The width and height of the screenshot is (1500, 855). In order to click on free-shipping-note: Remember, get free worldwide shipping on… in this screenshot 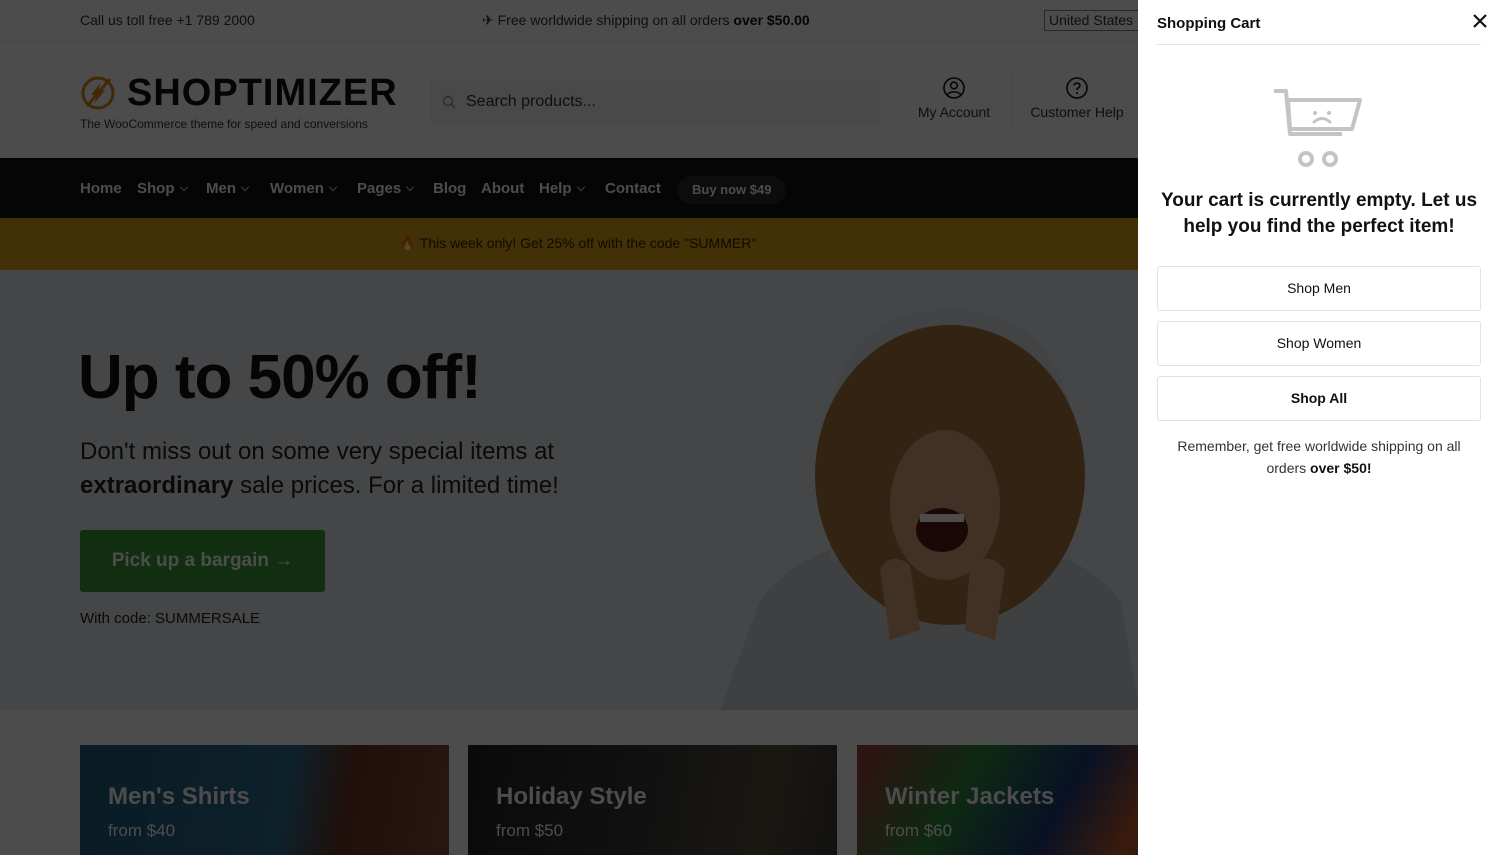, I will do `click(1319, 457)`.